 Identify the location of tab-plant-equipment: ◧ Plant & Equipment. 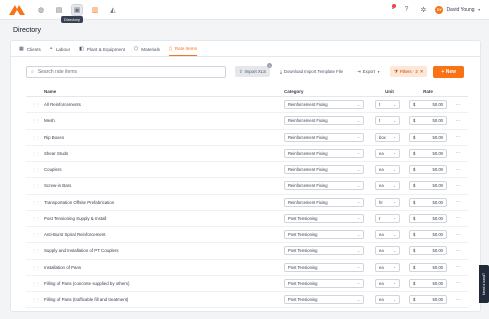
(102, 51).